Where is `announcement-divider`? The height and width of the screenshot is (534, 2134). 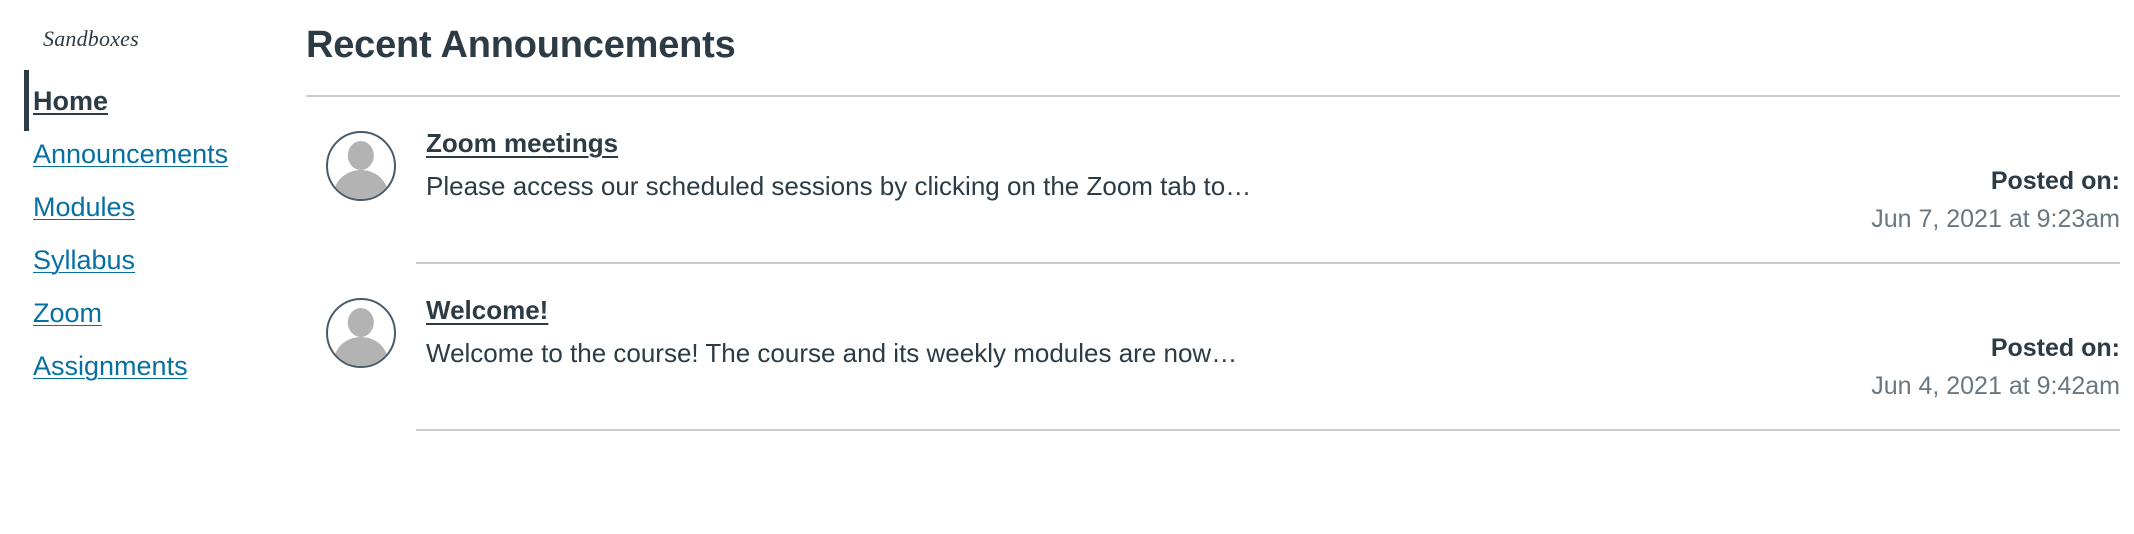 announcement-divider is located at coordinates (1268, 430).